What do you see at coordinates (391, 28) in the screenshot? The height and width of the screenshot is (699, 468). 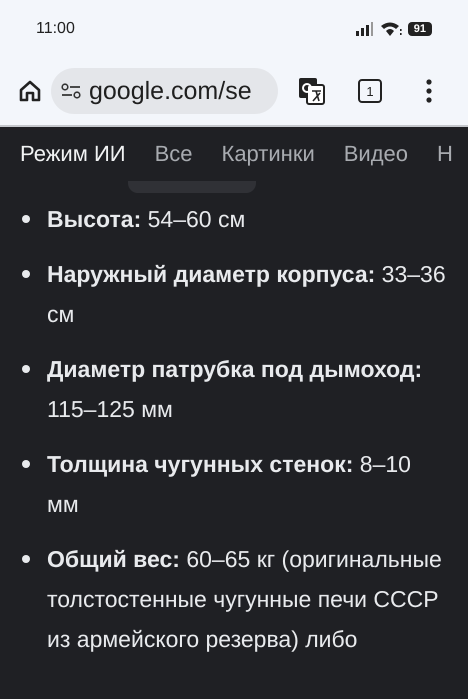 I see `wifi-icon` at bounding box center [391, 28].